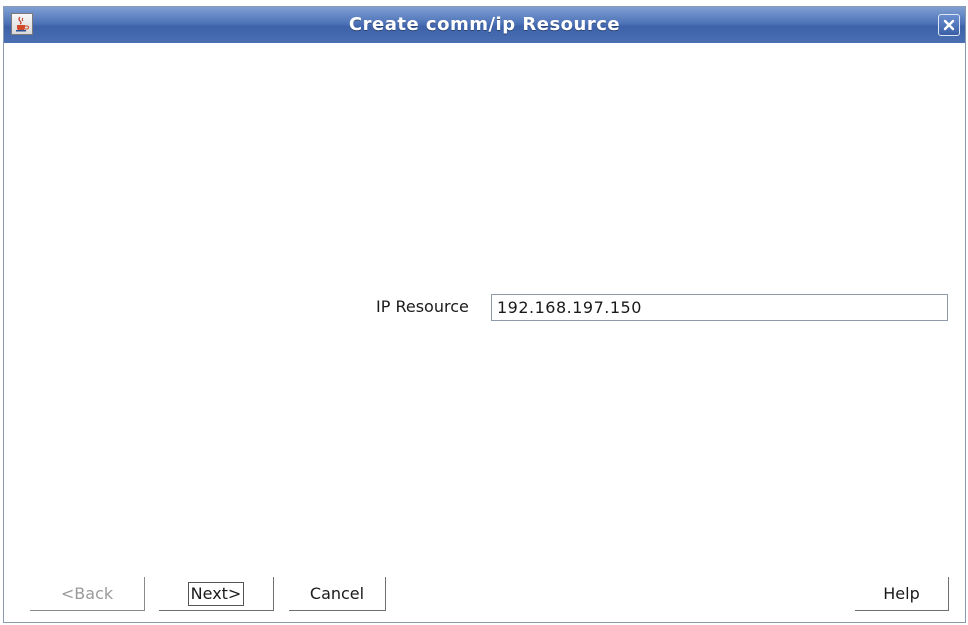 This screenshot has height=625, width=968. I want to click on ip-resource-label: IP Resource, so click(422, 306).